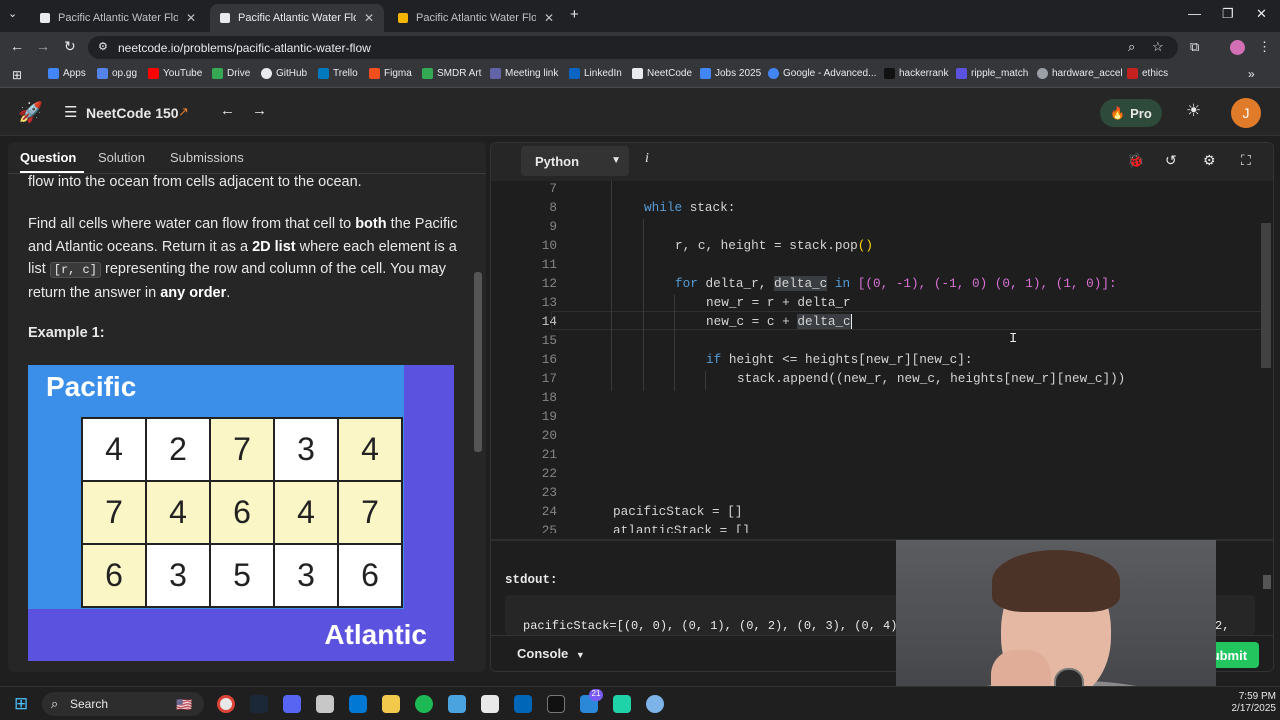 Image resolution: width=1280 pixels, height=720 pixels. I want to click on bookmark-apps: Apps, so click(67, 73).